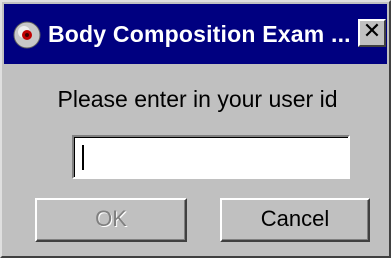 The width and height of the screenshot is (391, 258). Describe the element at coordinates (83, 157) in the screenshot. I see `text-caret` at that location.